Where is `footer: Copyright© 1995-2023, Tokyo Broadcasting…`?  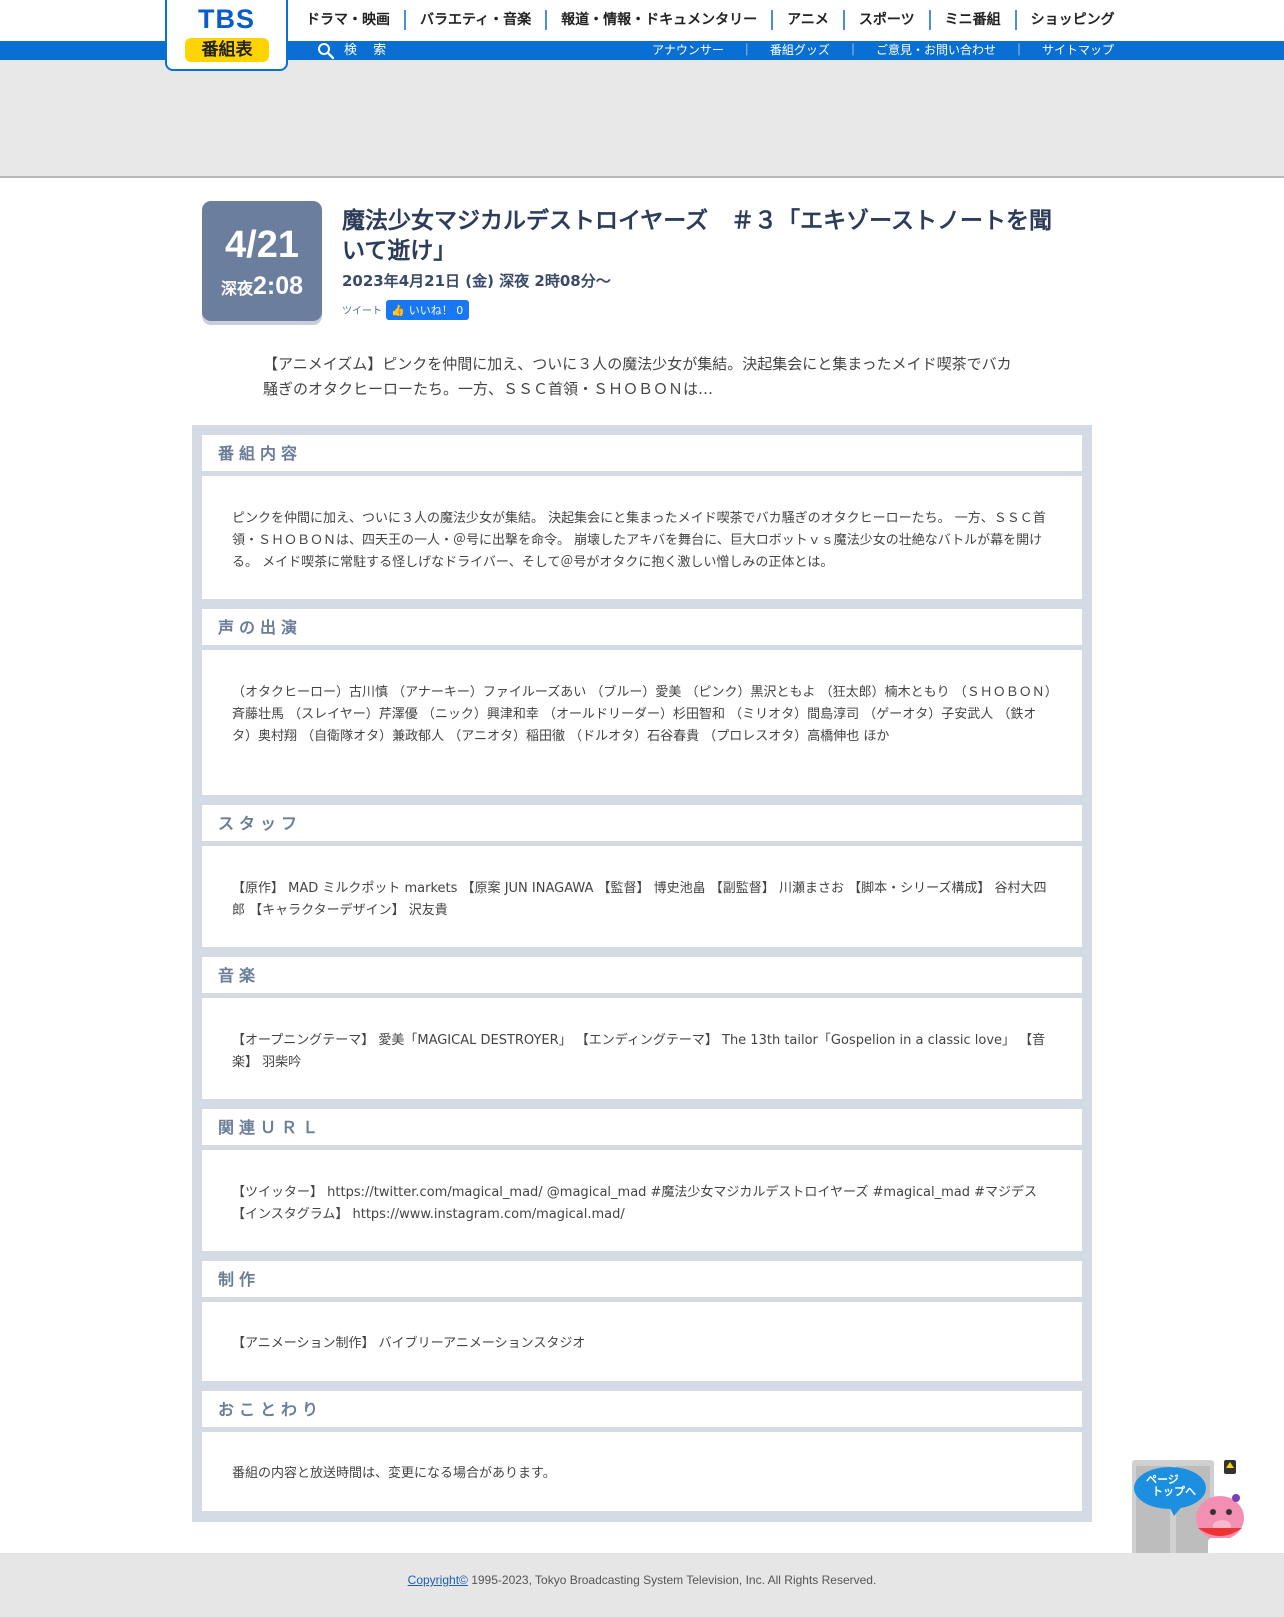 footer: Copyright© 1995-2023, Tokyo Broadcasting… is located at coordinates (642, 1585).